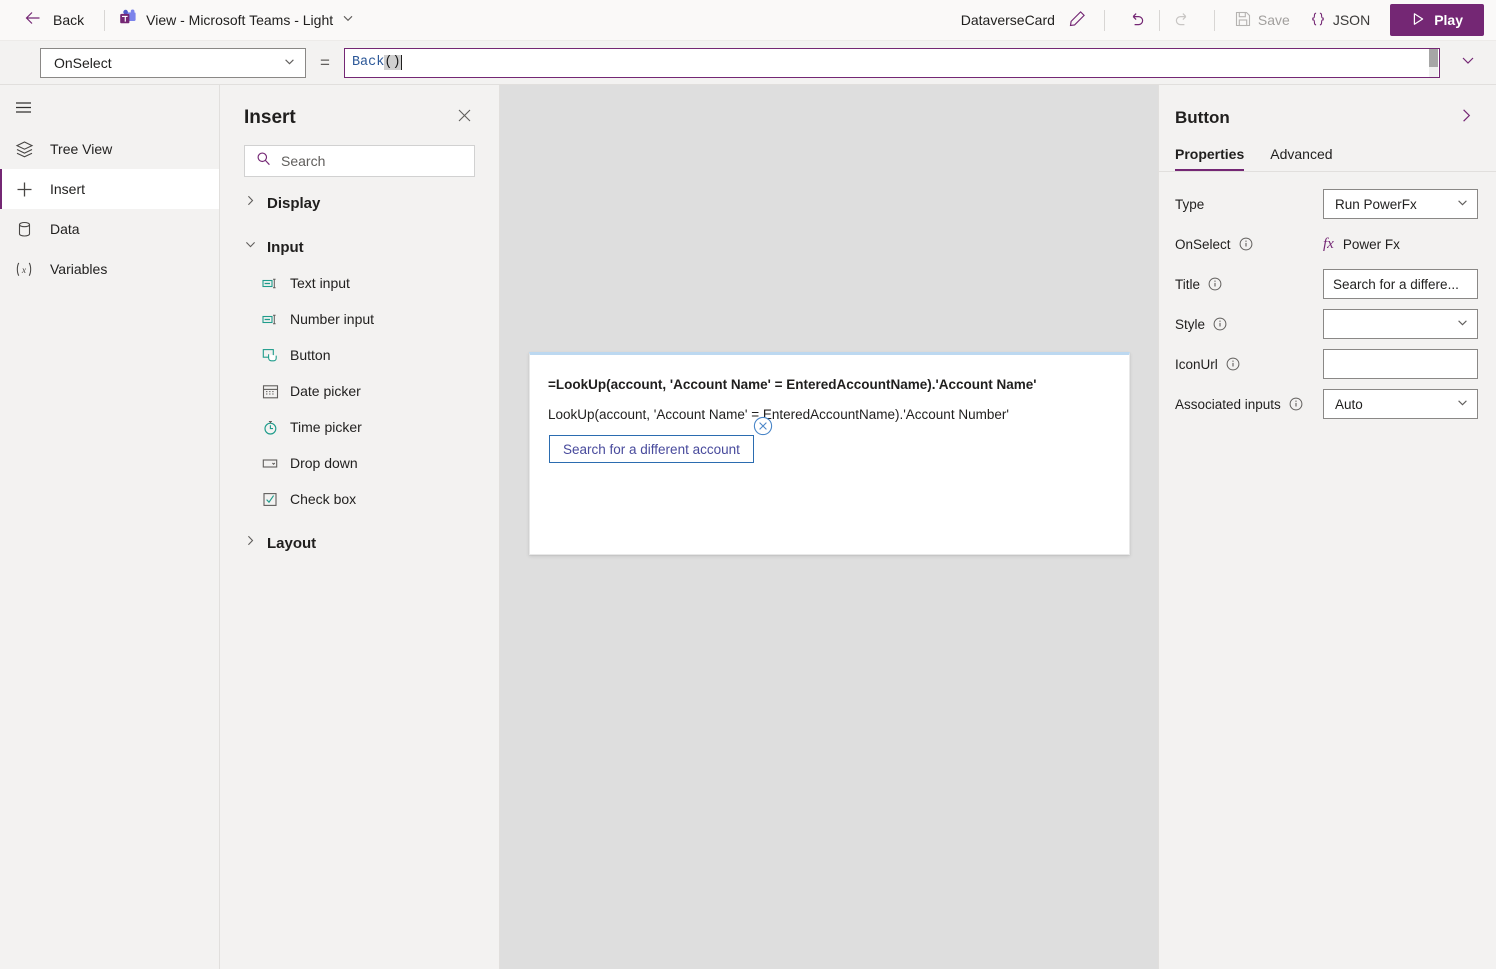  I want to click on save-label: Save, so click(1273, 20).